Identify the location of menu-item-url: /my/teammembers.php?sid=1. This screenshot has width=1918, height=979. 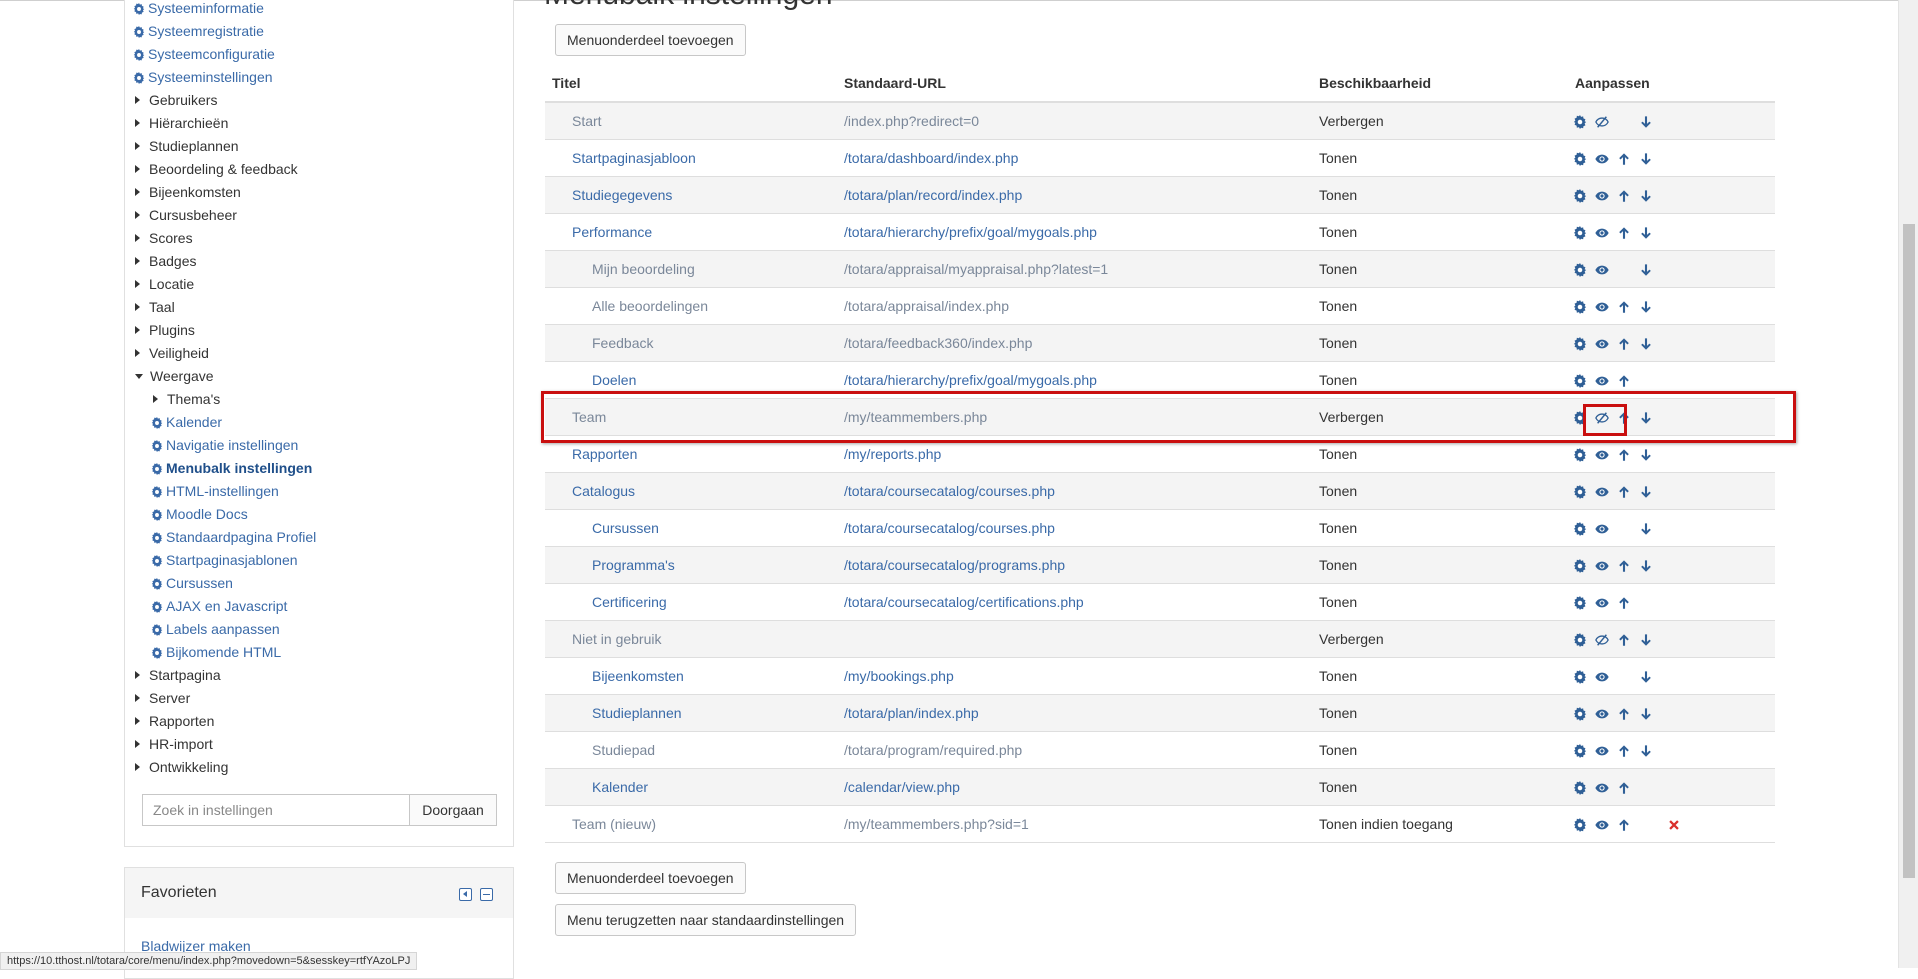
(936, 824).